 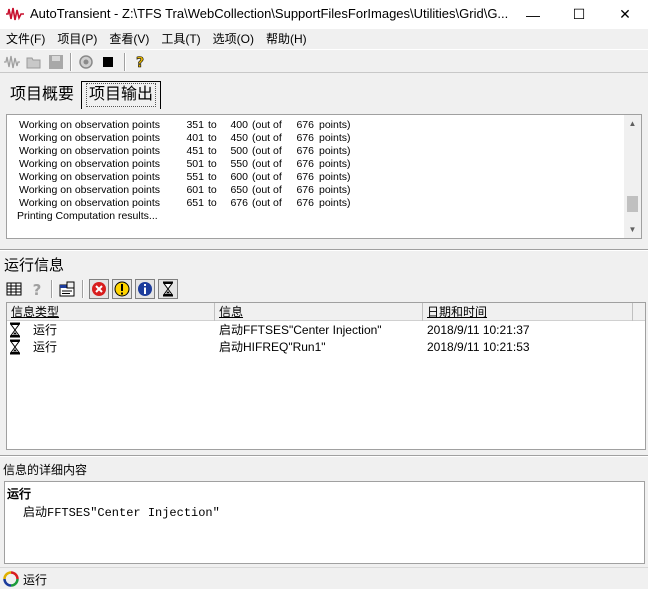 I want to click on question-icon: ?, so click(x=37, y=289).